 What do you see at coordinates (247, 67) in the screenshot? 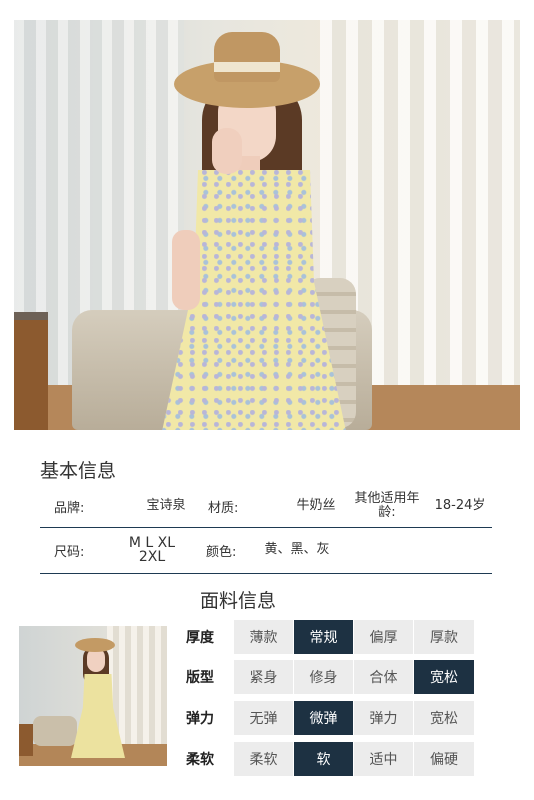
I see `straw-hat-band` at bounding box center [247, 67].